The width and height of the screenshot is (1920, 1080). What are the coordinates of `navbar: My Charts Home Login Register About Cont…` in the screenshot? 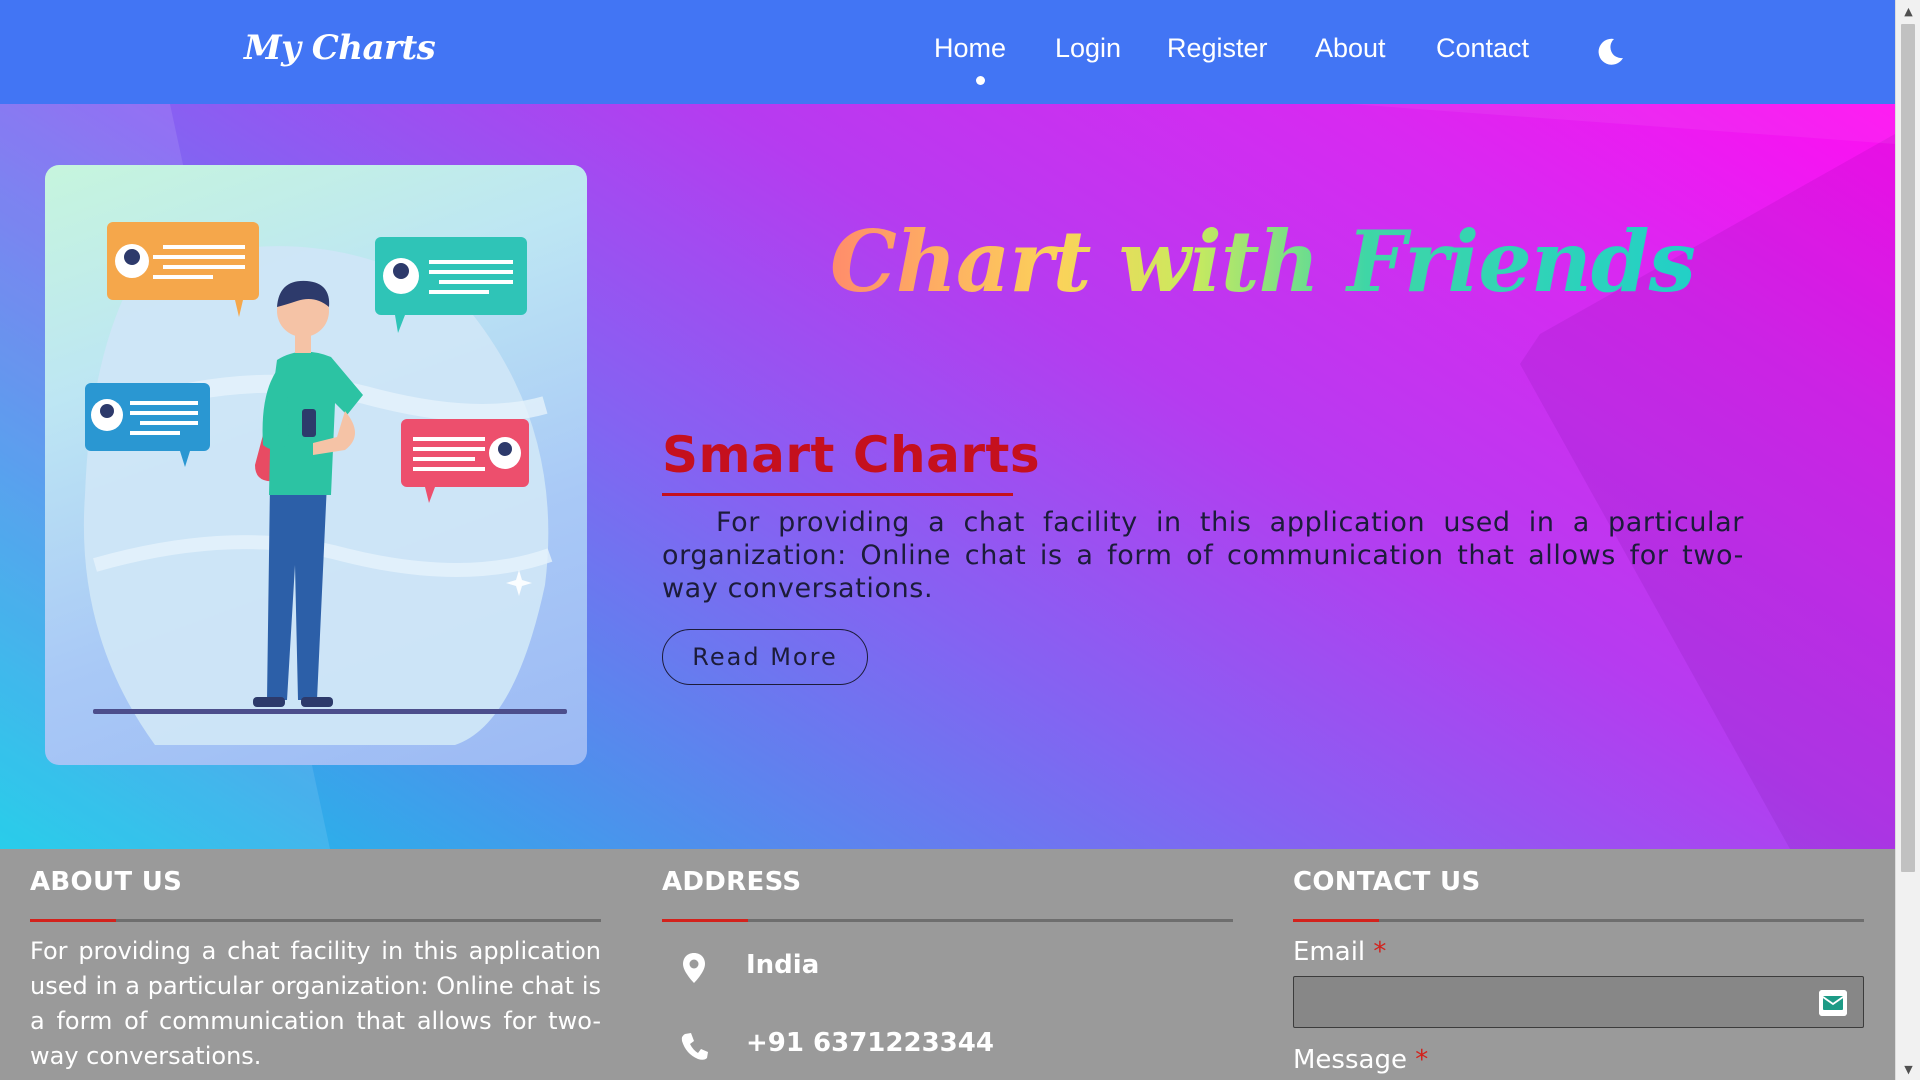 It's located at (947, 52).